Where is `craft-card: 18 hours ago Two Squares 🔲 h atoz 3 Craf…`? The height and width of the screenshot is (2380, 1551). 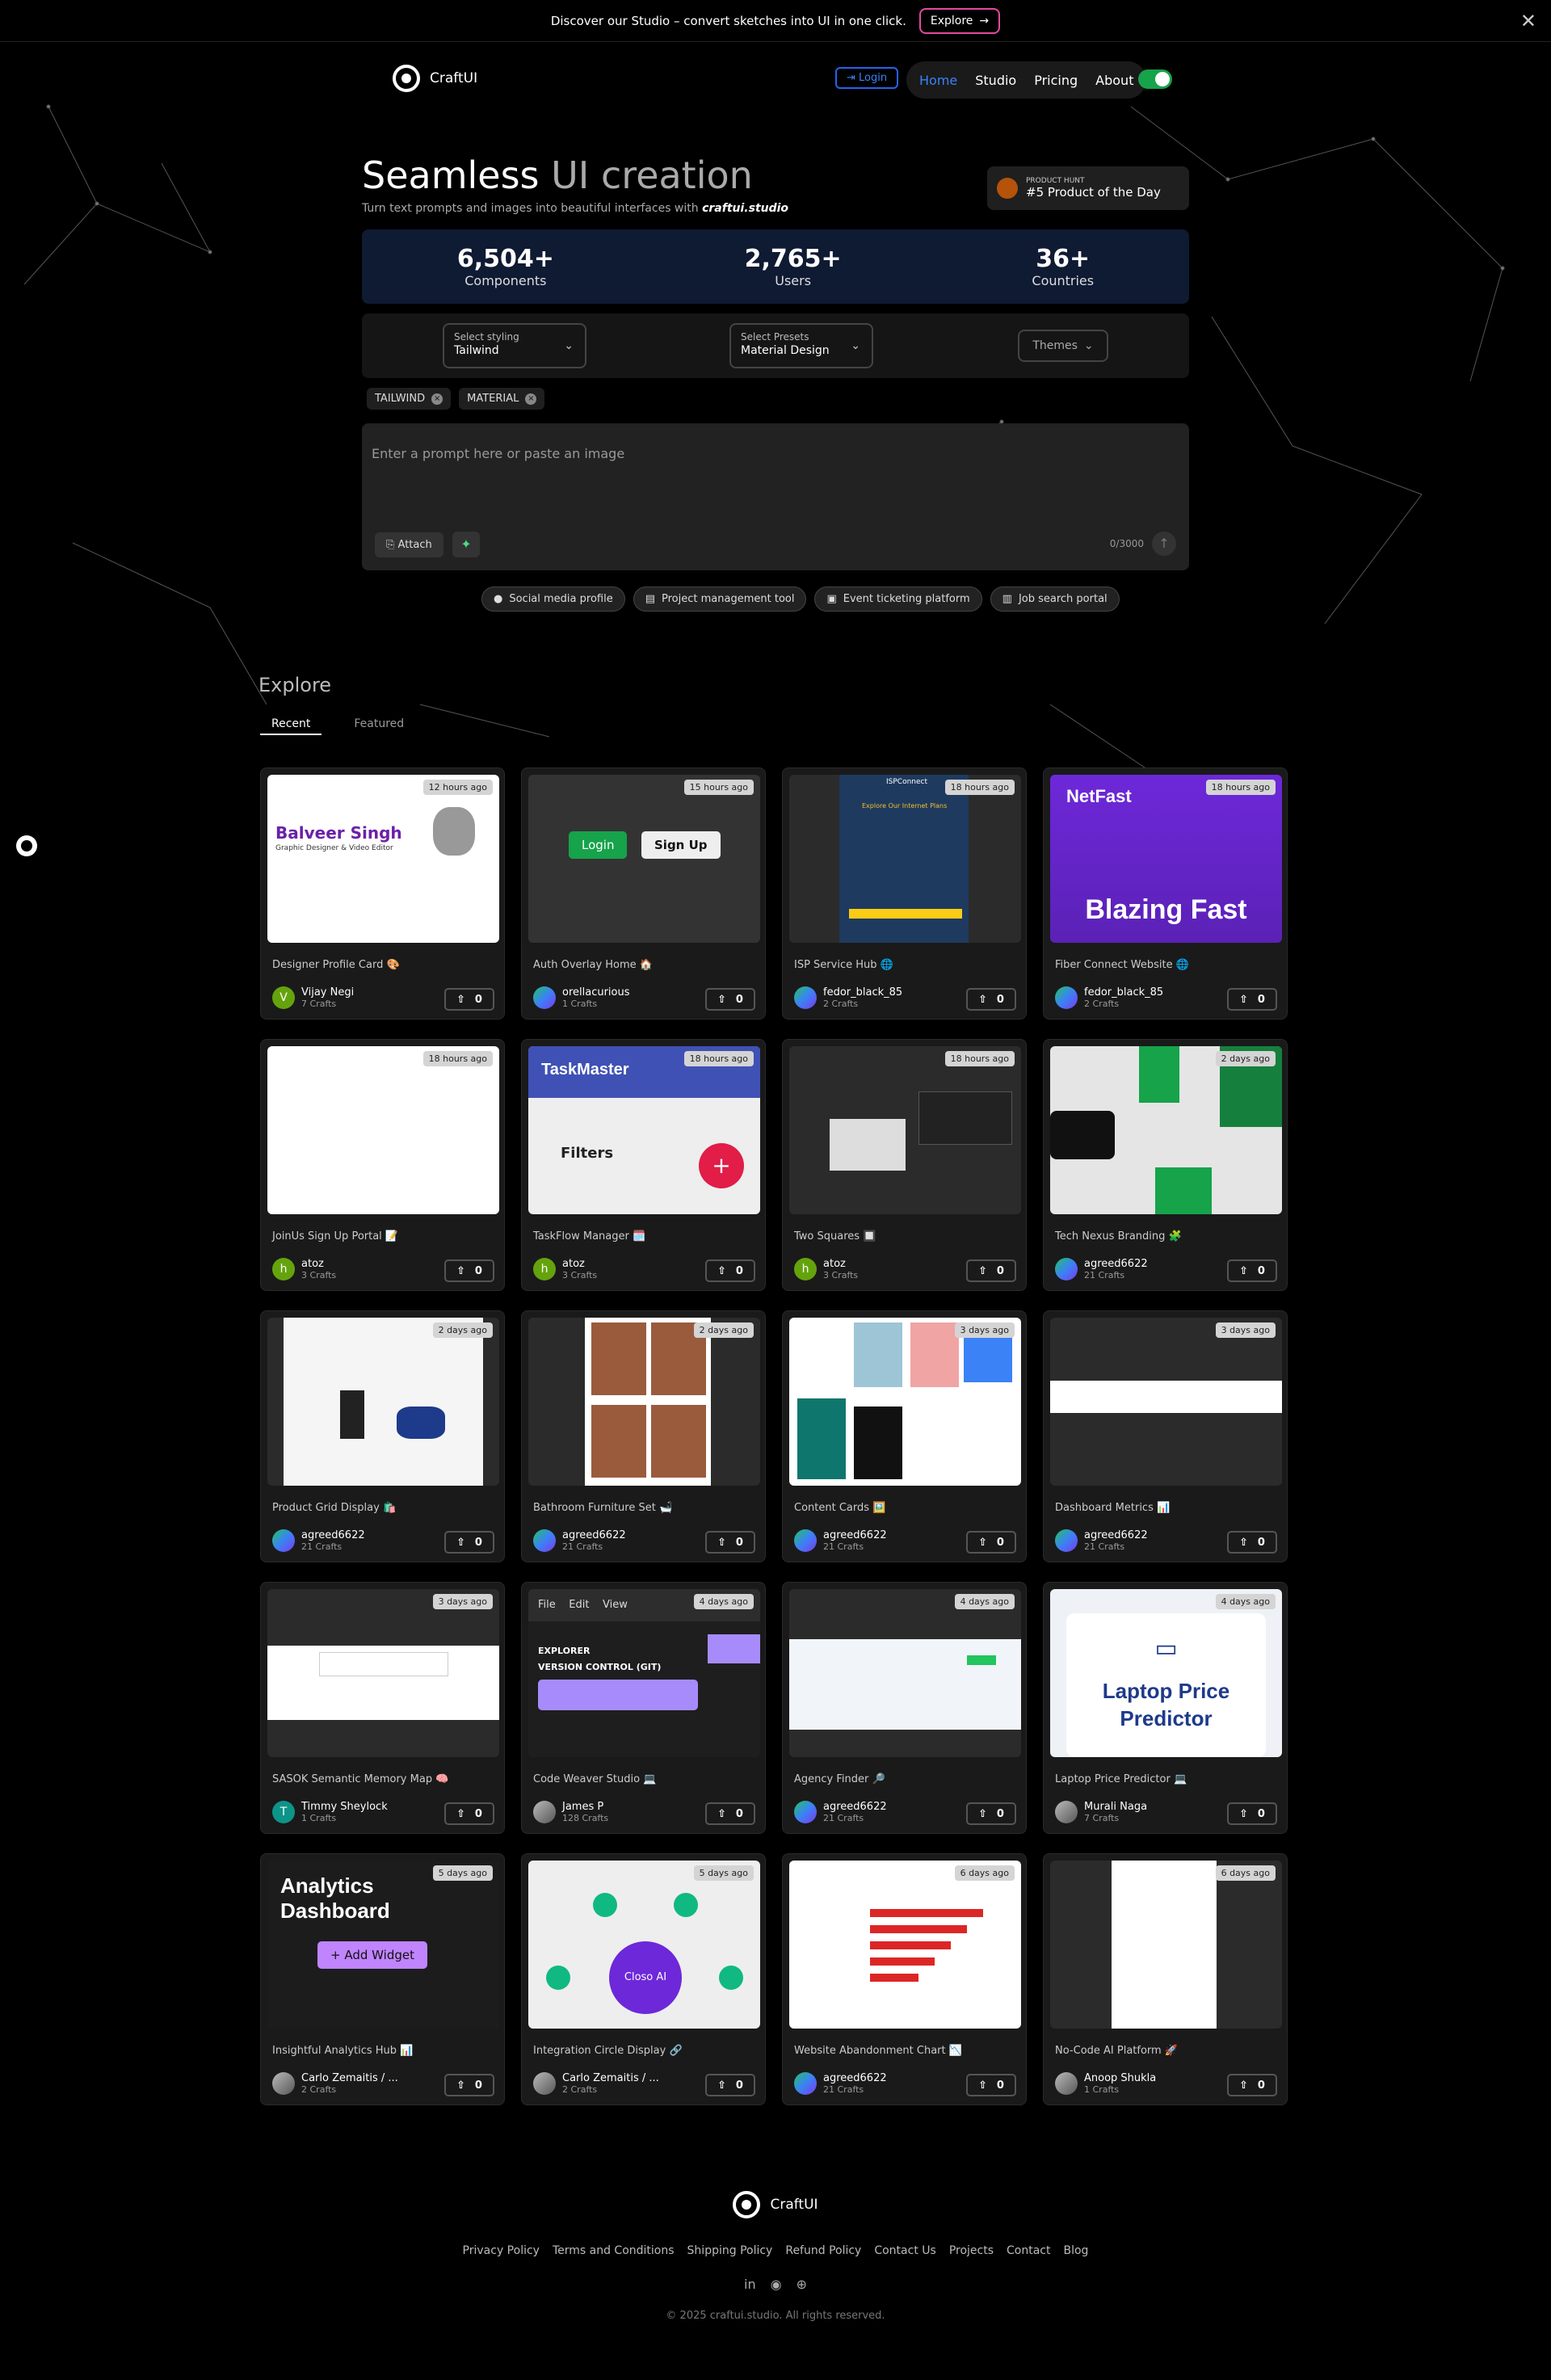 craft-card: 18 hours ago Two Squares 🔲 h atoz 3 Craf… is located at coordinates (905, 1165).